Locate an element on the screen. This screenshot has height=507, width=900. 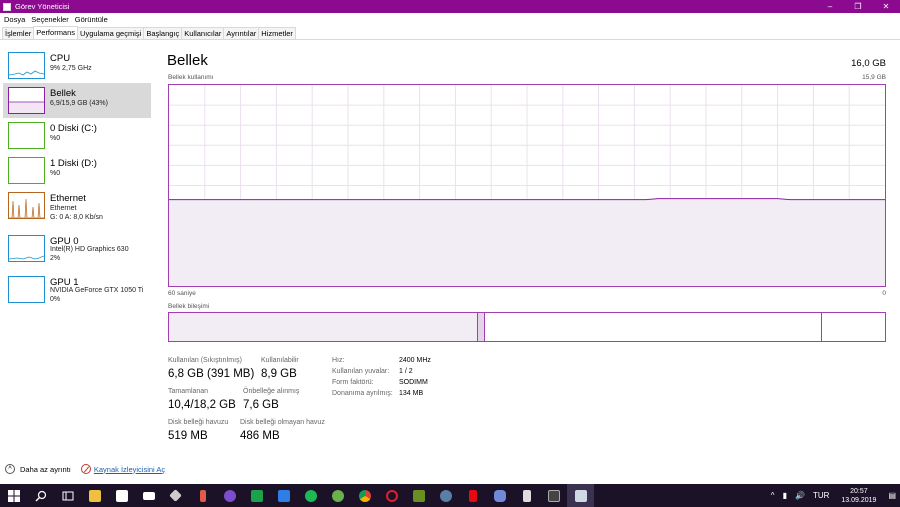
close-button: ✕ is located at coordinates (886, 6).